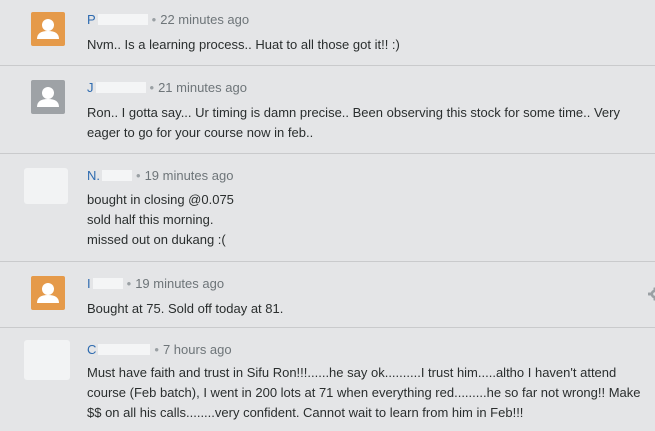  I want to click on comment-header: N. • 19 minutes ago, so click(160, 176).